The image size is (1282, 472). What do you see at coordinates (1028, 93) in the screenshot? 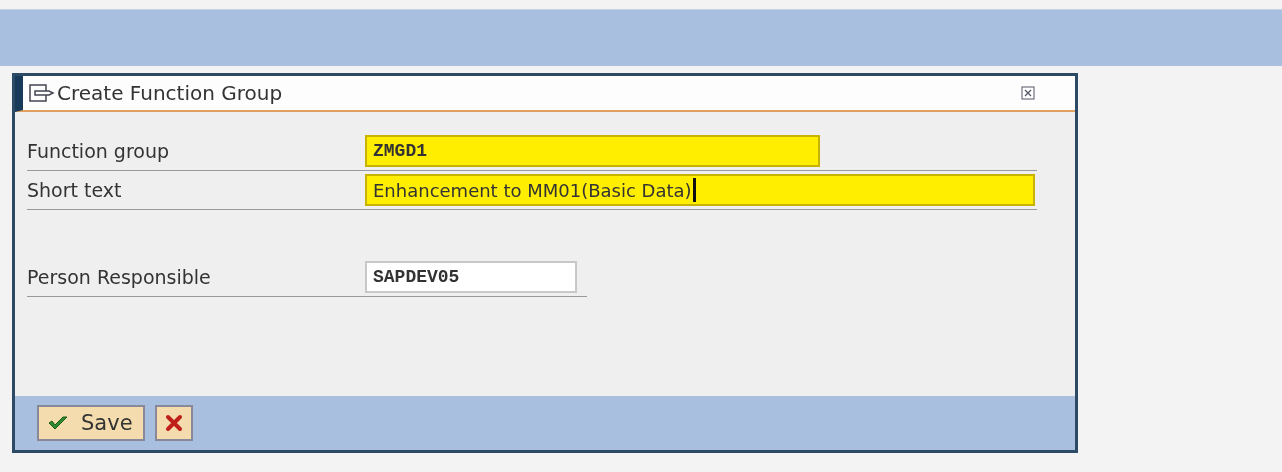
I see `close-button` at bounding box center [1028, 93].